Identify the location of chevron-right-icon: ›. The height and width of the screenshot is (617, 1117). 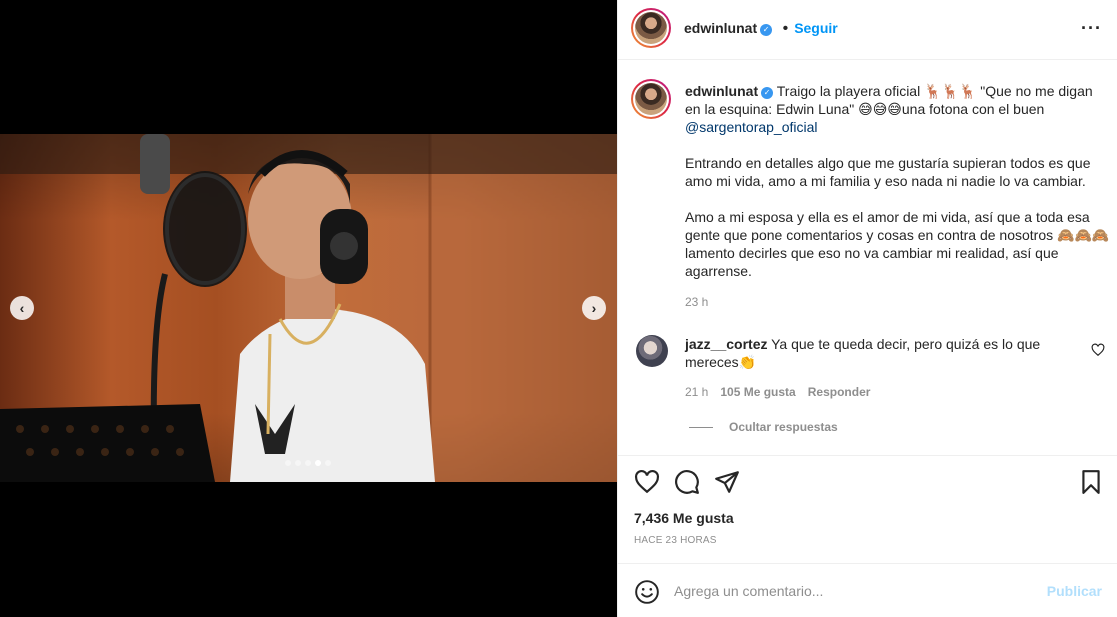
(594, 308).